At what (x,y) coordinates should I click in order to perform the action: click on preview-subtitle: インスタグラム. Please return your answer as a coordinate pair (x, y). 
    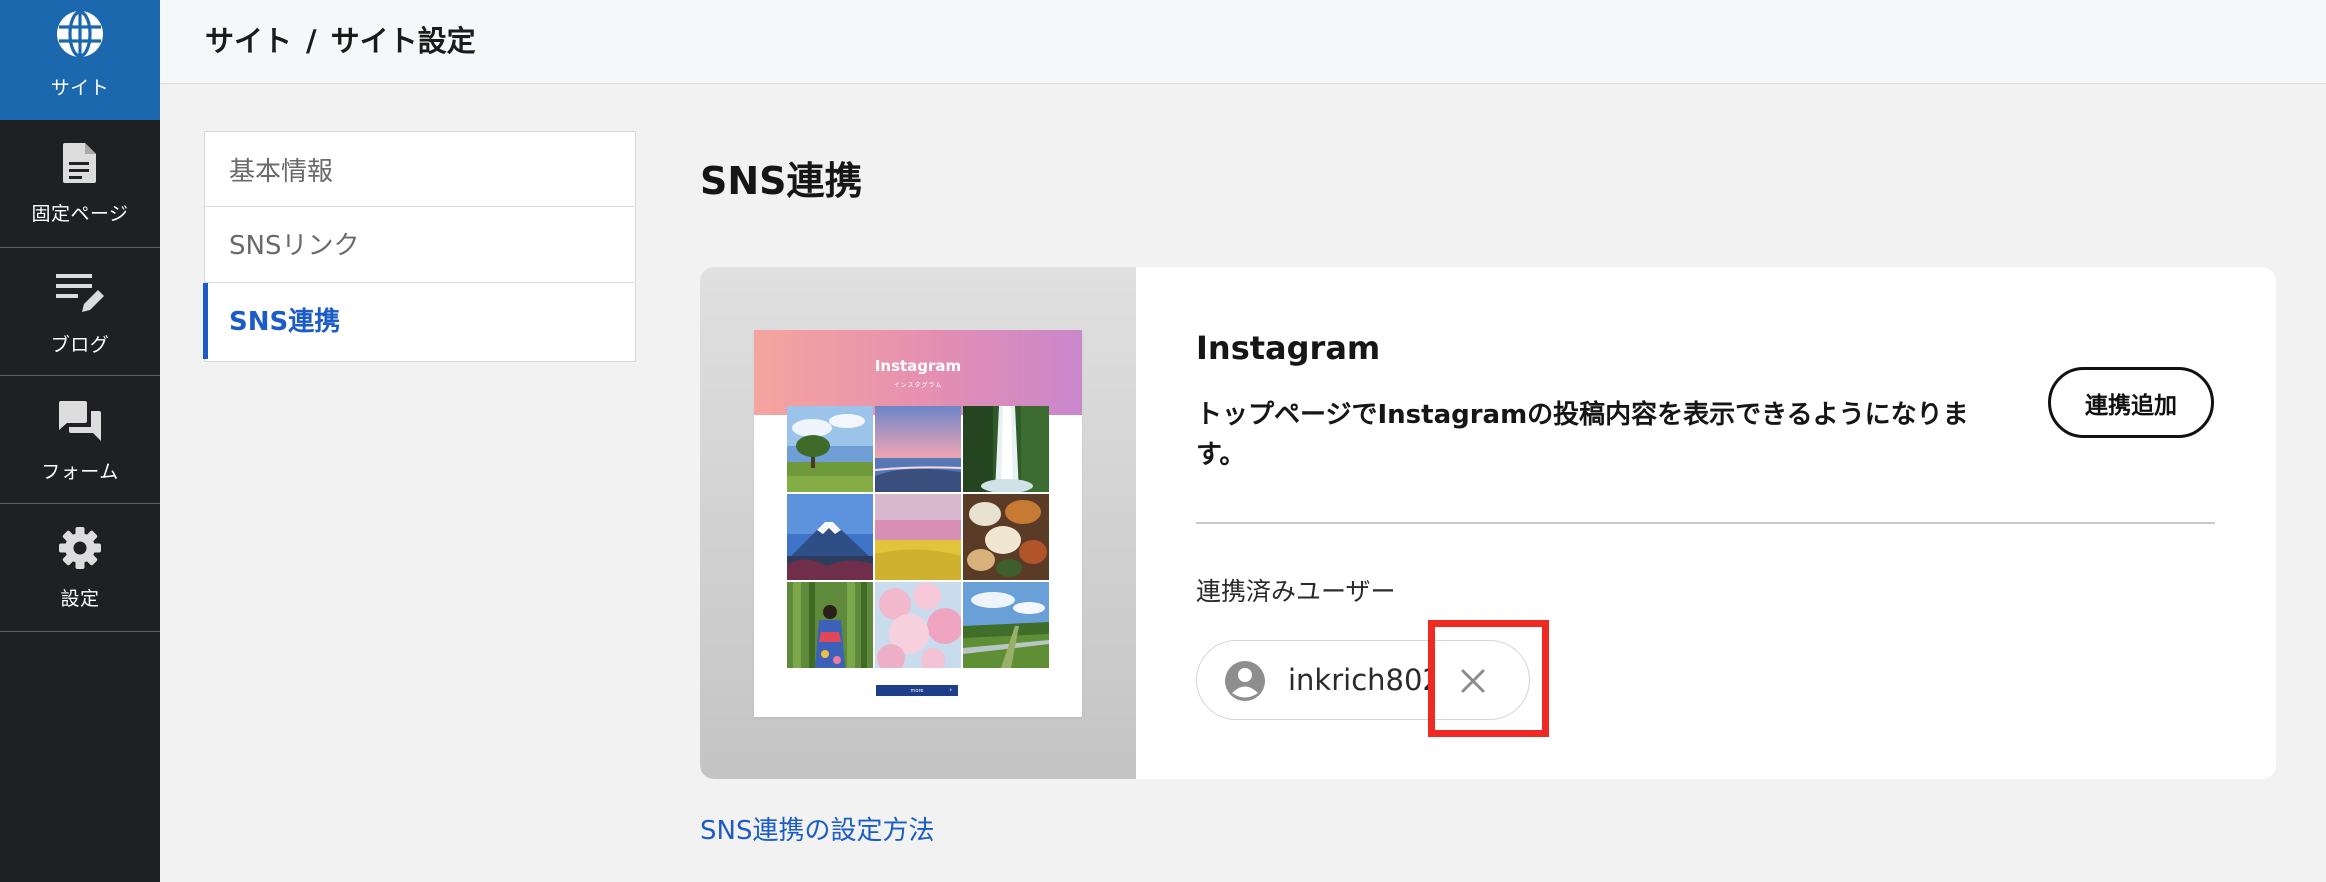
    Looking at the image, I should click on (918, 385).